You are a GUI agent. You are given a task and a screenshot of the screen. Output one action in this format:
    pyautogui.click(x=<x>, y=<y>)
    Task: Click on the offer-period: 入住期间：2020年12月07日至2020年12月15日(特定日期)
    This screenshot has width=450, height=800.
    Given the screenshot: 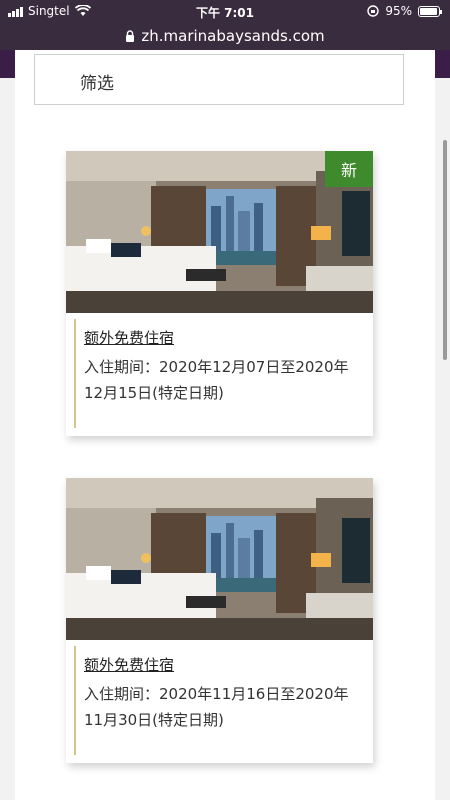 What is the action you would take?
    pyautogui.click(x=216, y=380)
    